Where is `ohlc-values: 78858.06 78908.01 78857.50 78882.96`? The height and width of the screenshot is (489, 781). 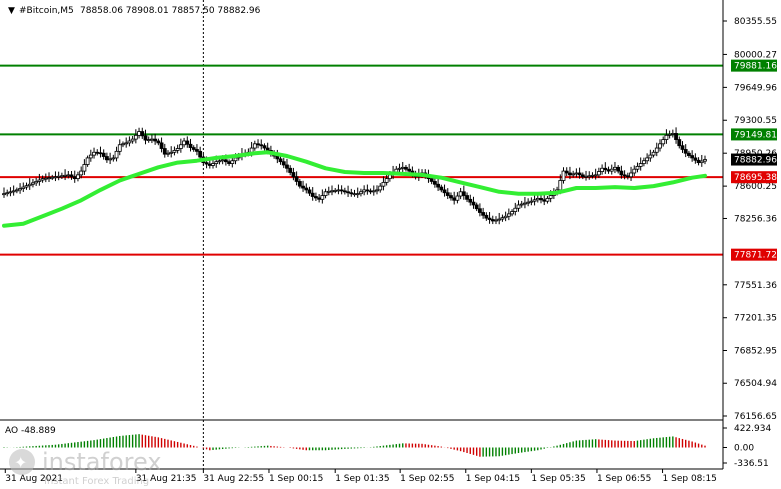 ohlc-values: 78858.06 78908.01 78857.50 78882.96 is located at coordinates (170, 11).